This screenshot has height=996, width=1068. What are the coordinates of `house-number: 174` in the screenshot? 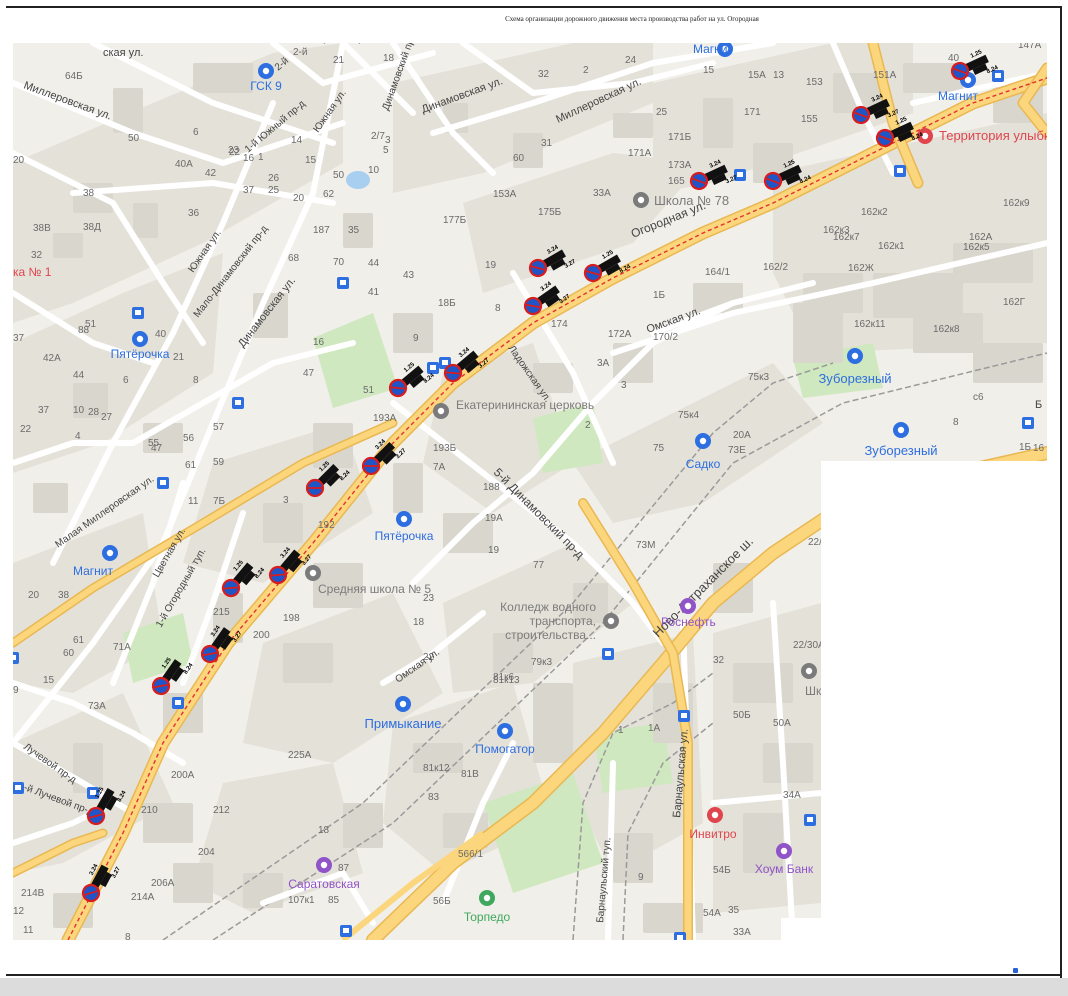 It's located at (559, 324).